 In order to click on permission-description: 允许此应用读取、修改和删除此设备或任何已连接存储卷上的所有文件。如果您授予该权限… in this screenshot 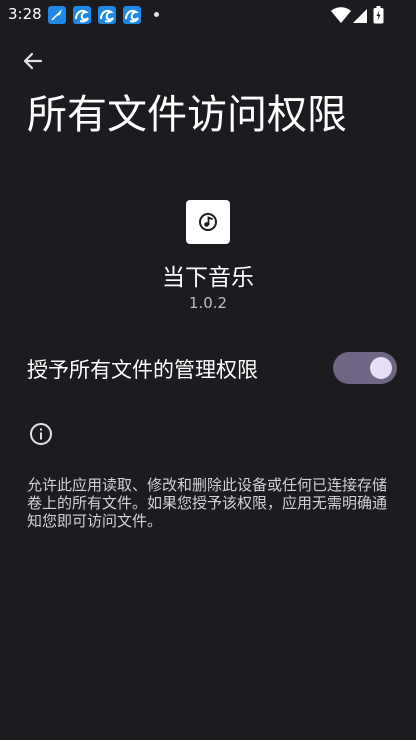, I will do `click(207, 503)`.